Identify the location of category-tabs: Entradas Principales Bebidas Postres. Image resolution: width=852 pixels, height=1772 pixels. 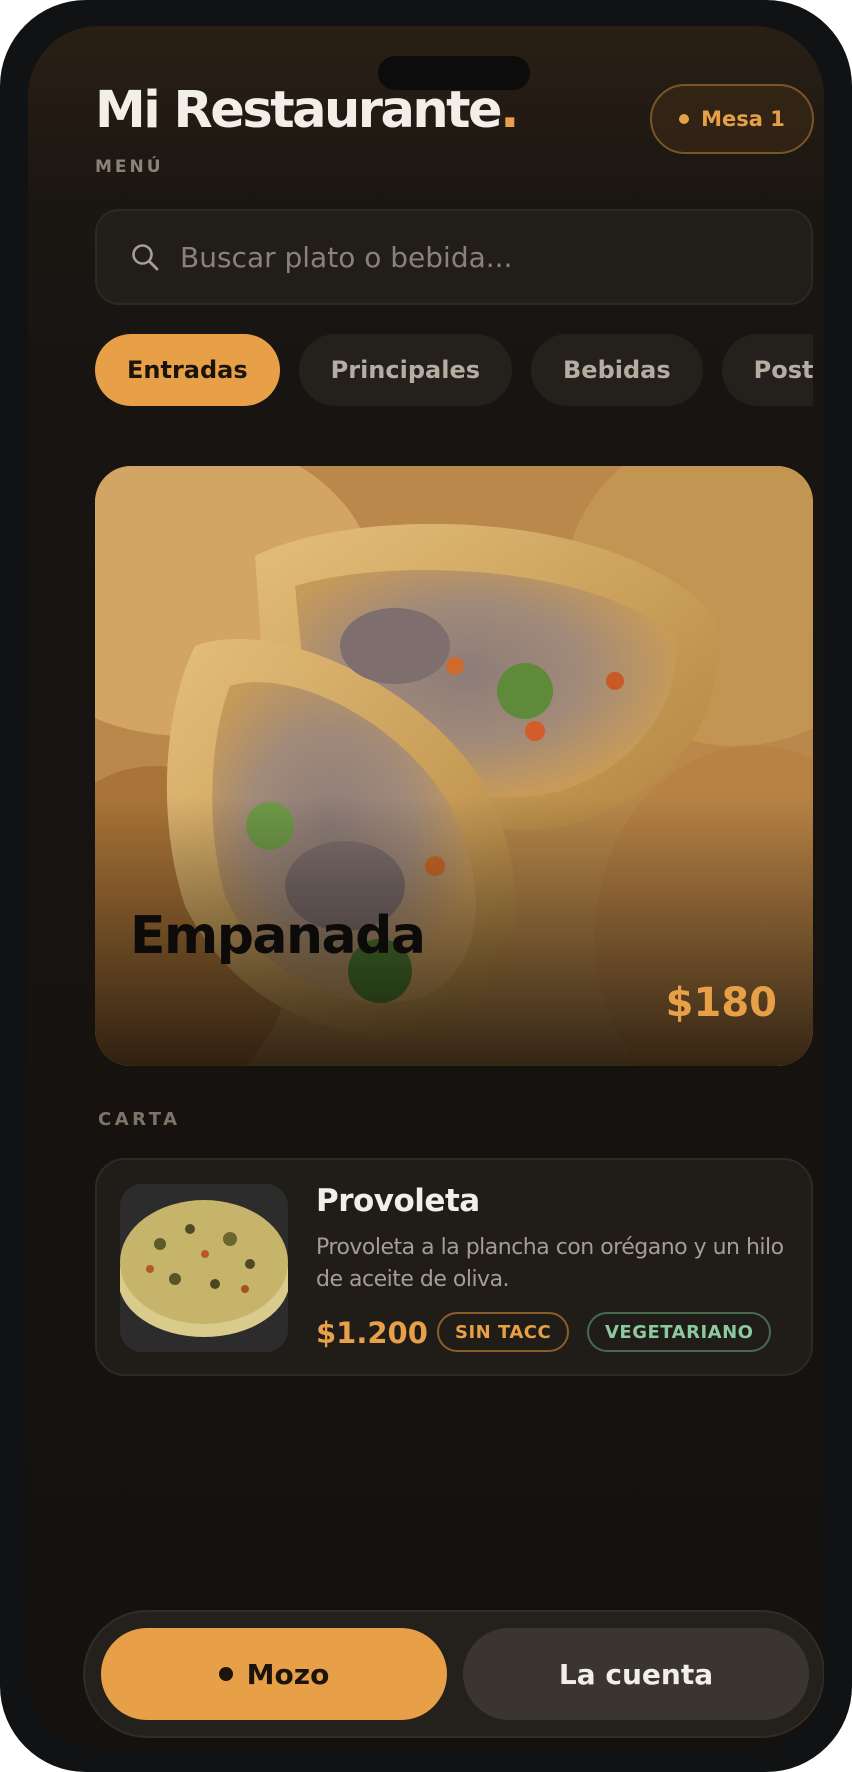
(454, 370).